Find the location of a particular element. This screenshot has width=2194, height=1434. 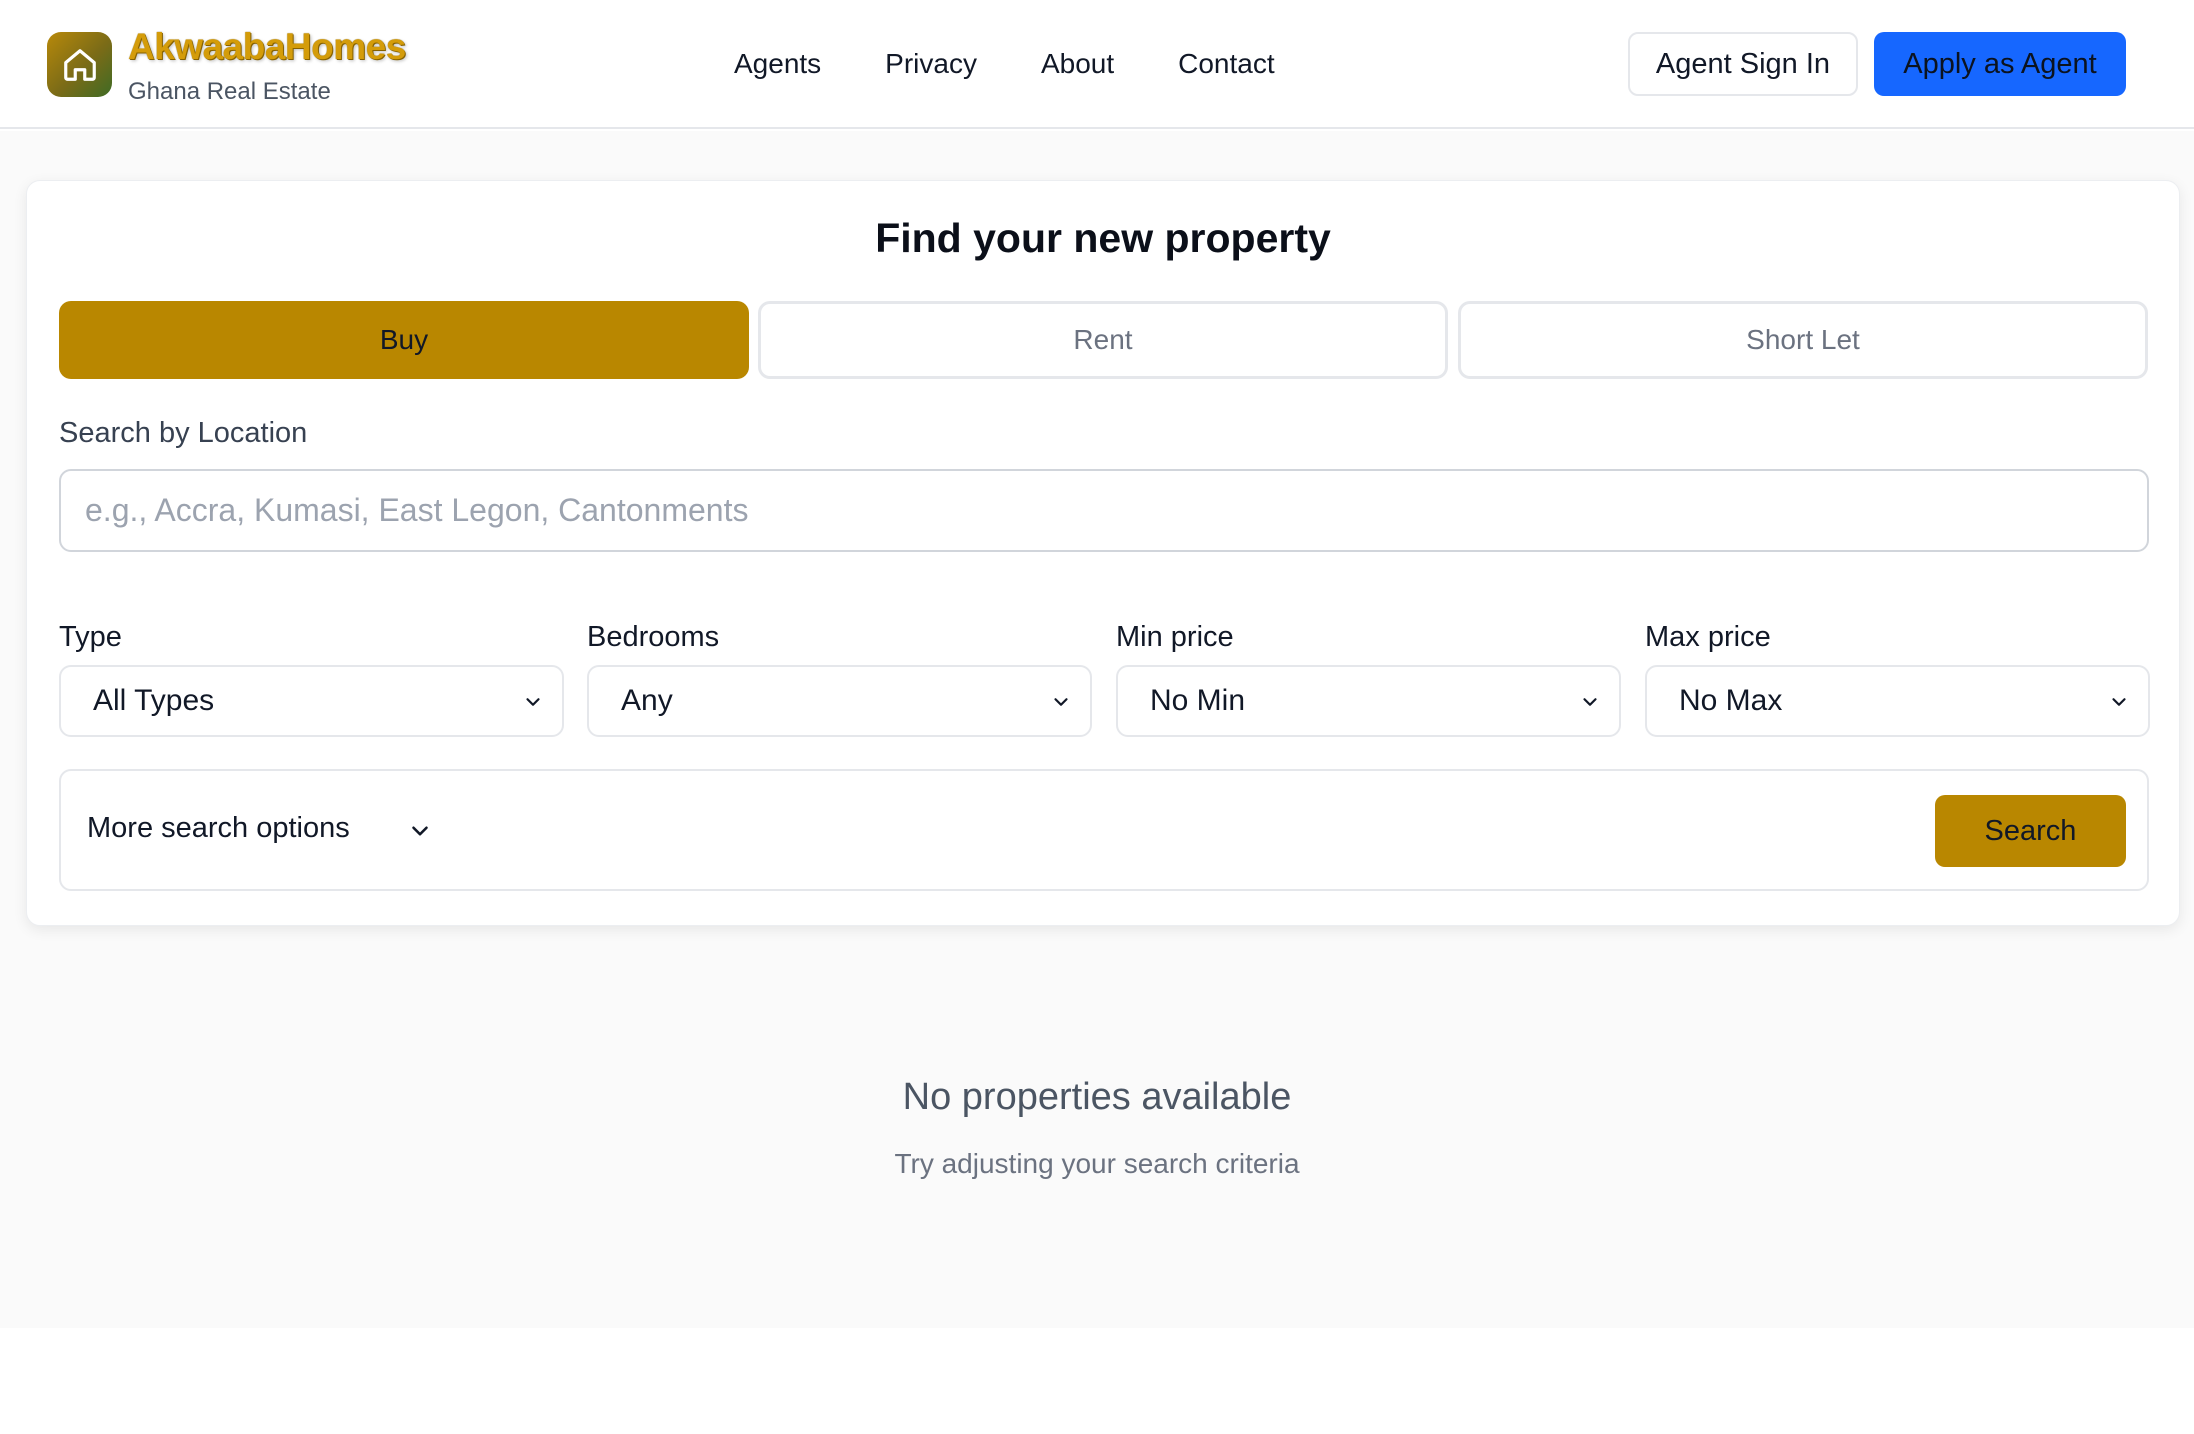

nav-link-about: About is located at coordinates (1077, 64).